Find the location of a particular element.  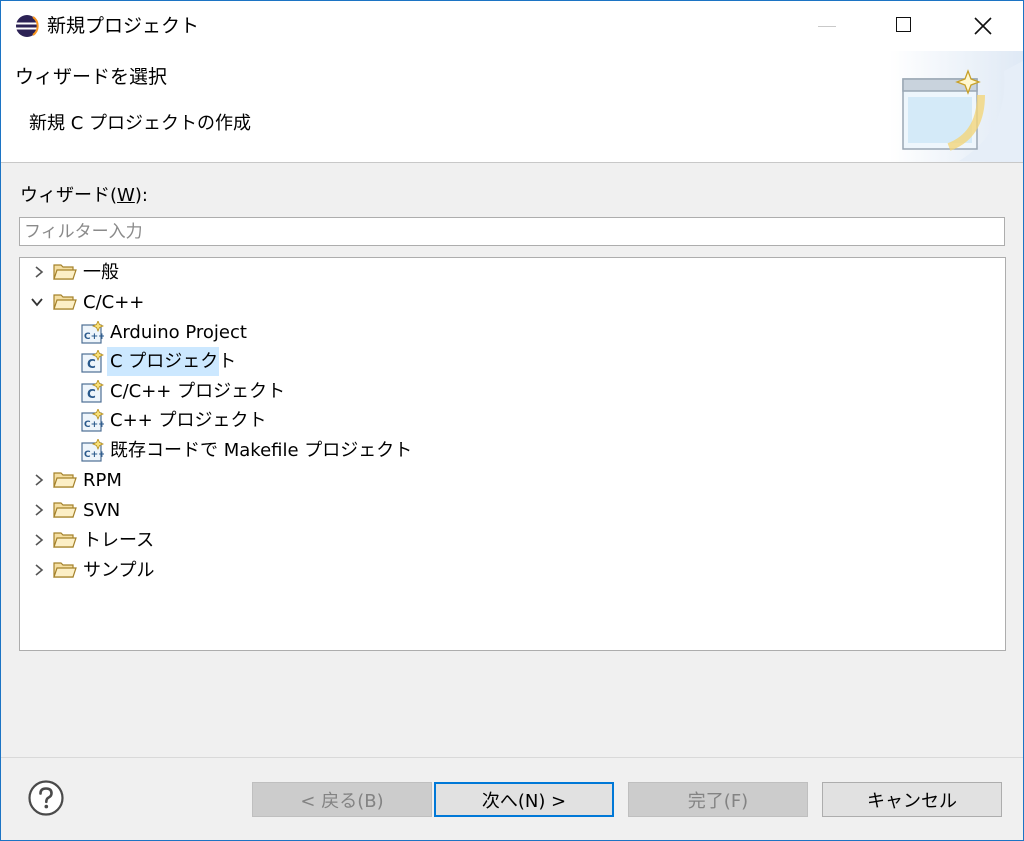

tree-item-label: C++ プロジェクト is located at coordinates (188, 420).